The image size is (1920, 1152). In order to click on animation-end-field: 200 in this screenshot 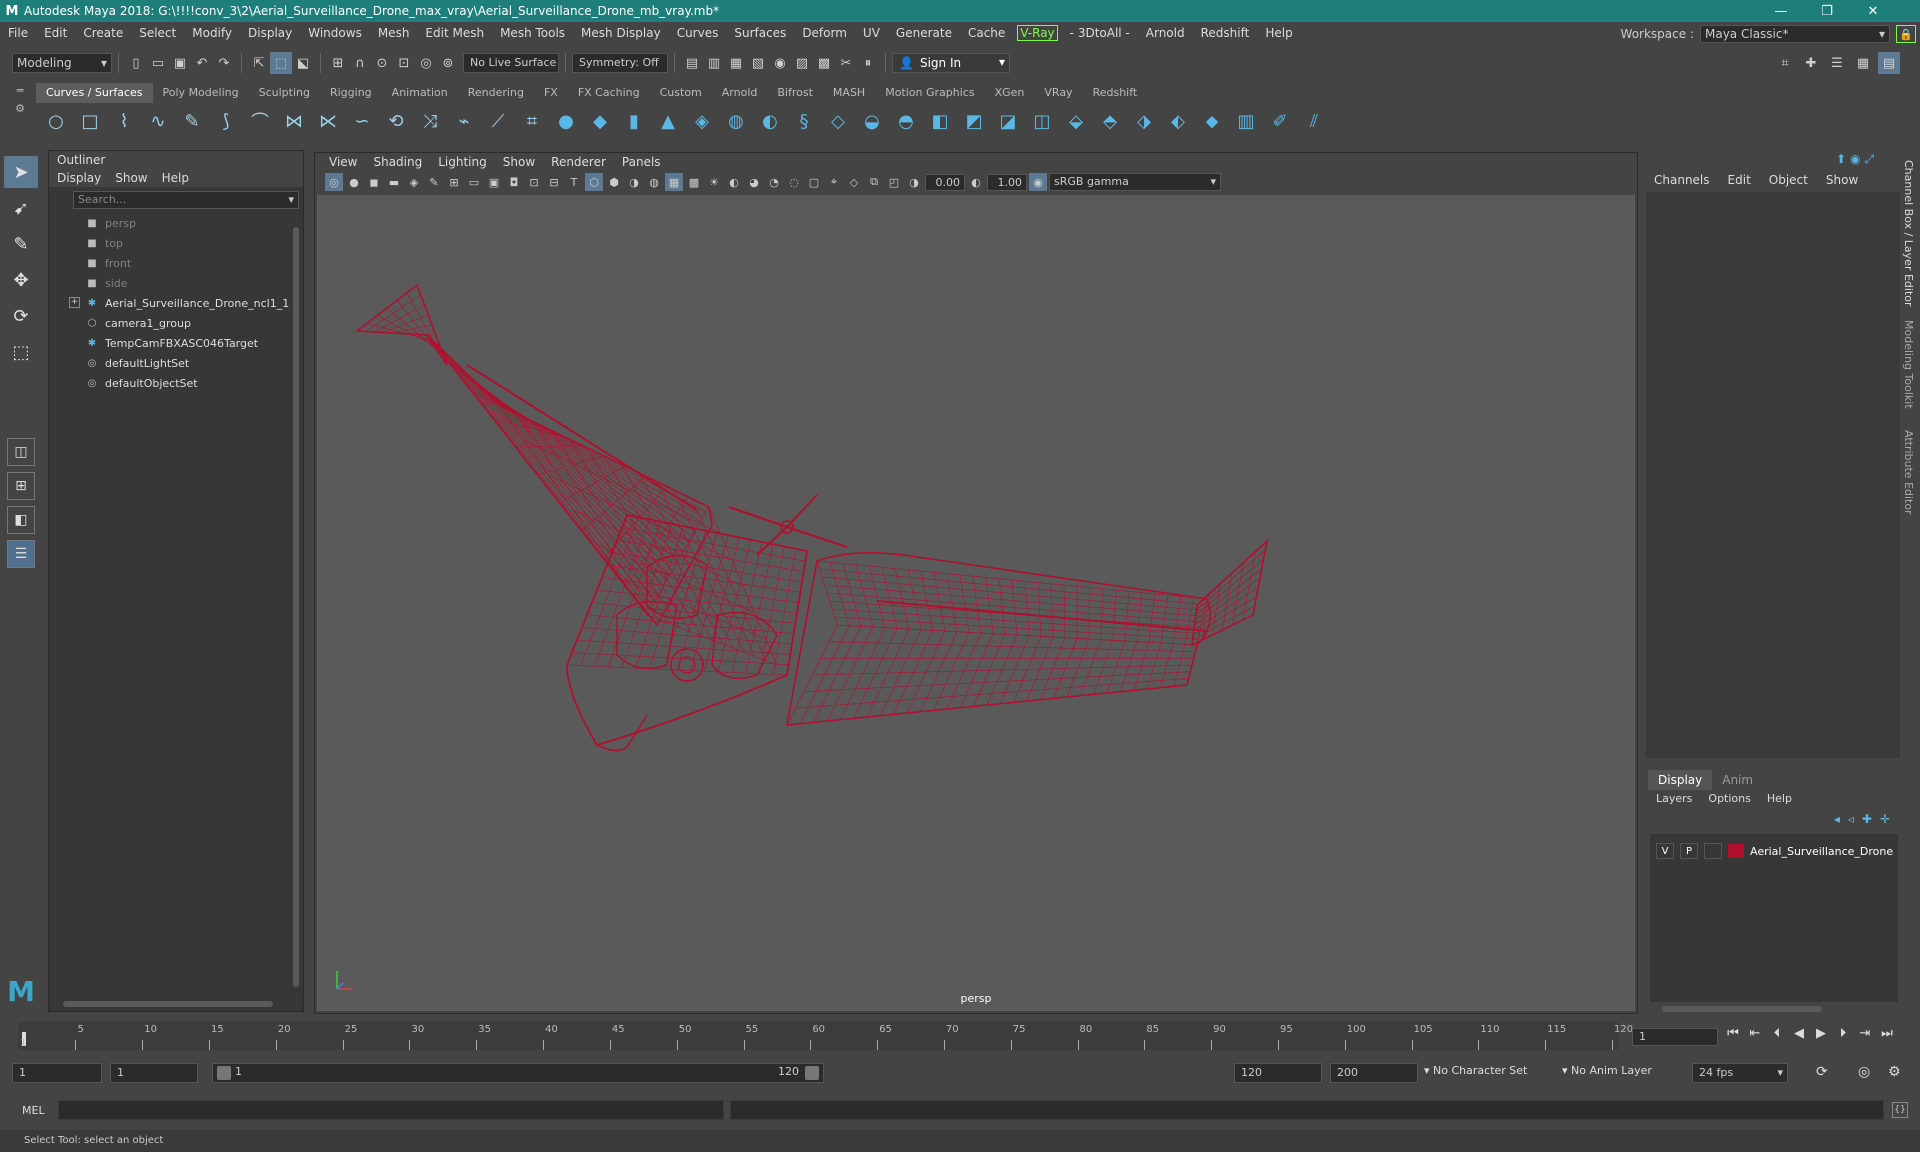, I will do `click(1374, 1073)`.